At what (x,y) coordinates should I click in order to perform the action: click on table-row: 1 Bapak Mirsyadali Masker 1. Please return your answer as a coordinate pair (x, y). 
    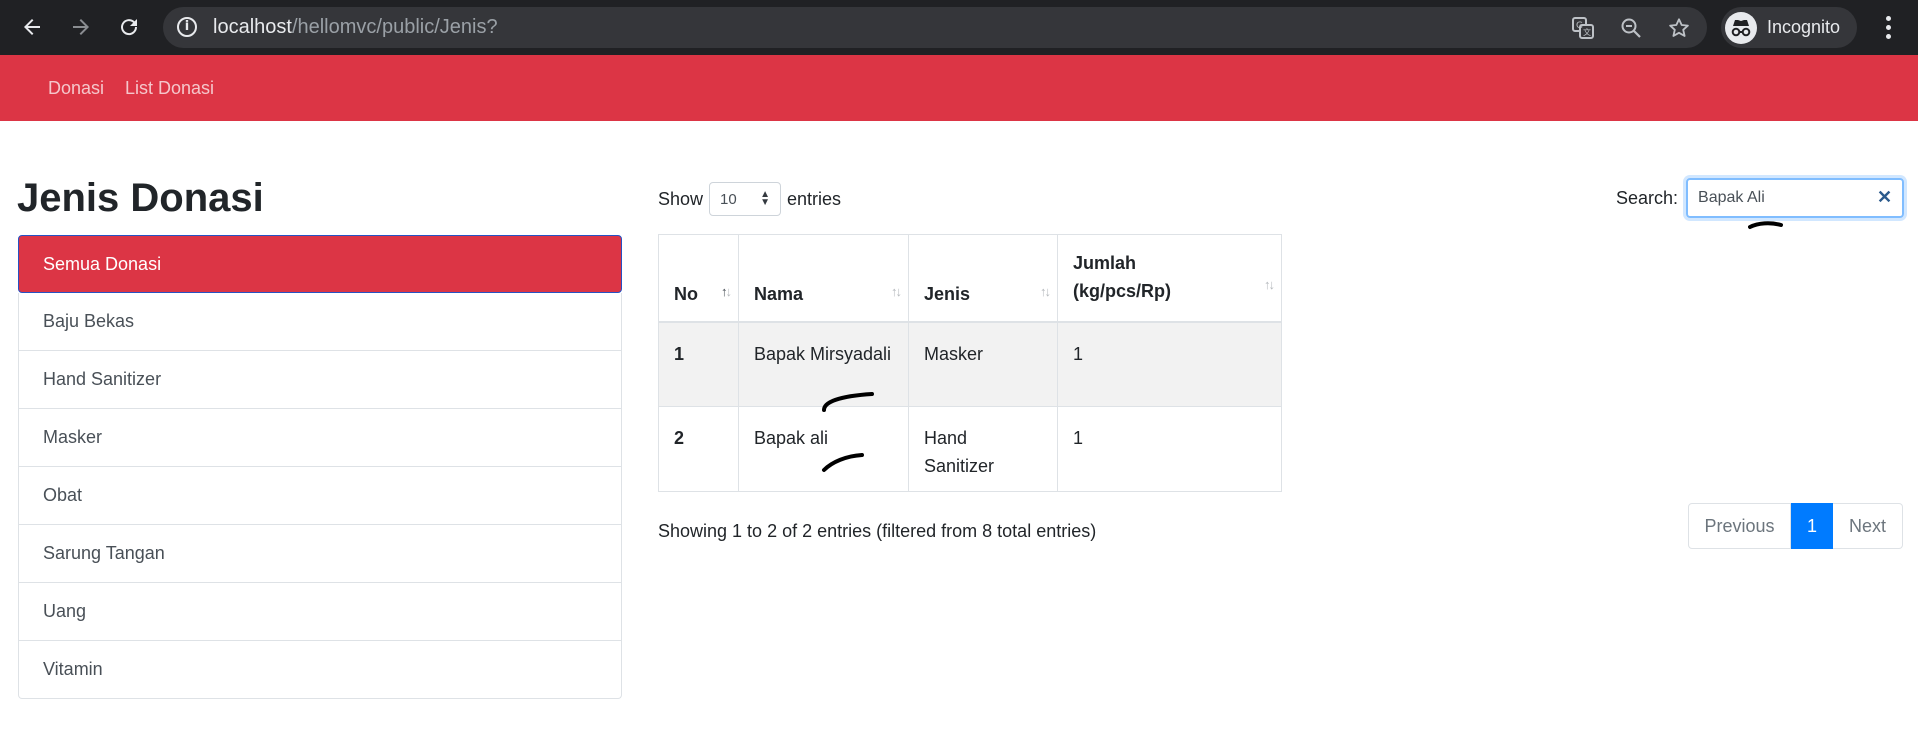
    Looking at the image, I should click on (970, 364).